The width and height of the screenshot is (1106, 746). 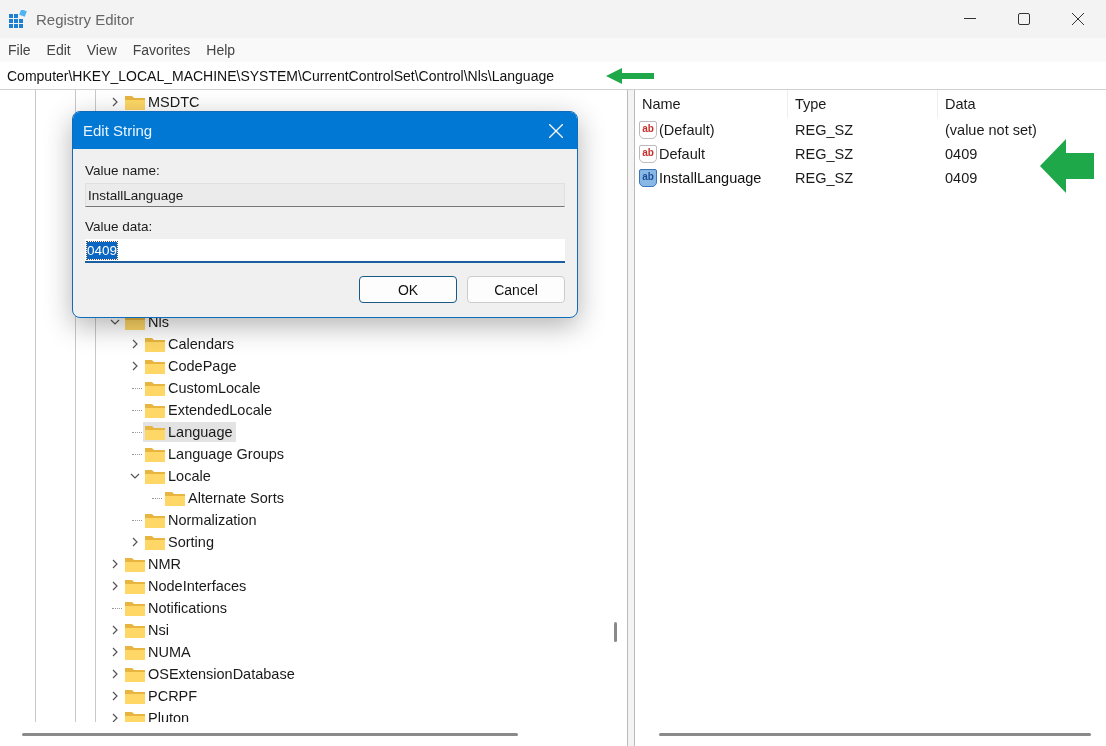 What do you see at coordinates (169, 50) in the screenshot?
I see `menu-item: Favorites` at bounding box center [169, 50].